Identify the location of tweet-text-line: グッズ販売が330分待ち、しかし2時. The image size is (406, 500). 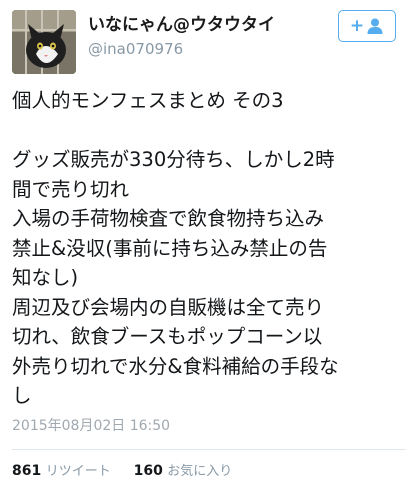
(173, 159).